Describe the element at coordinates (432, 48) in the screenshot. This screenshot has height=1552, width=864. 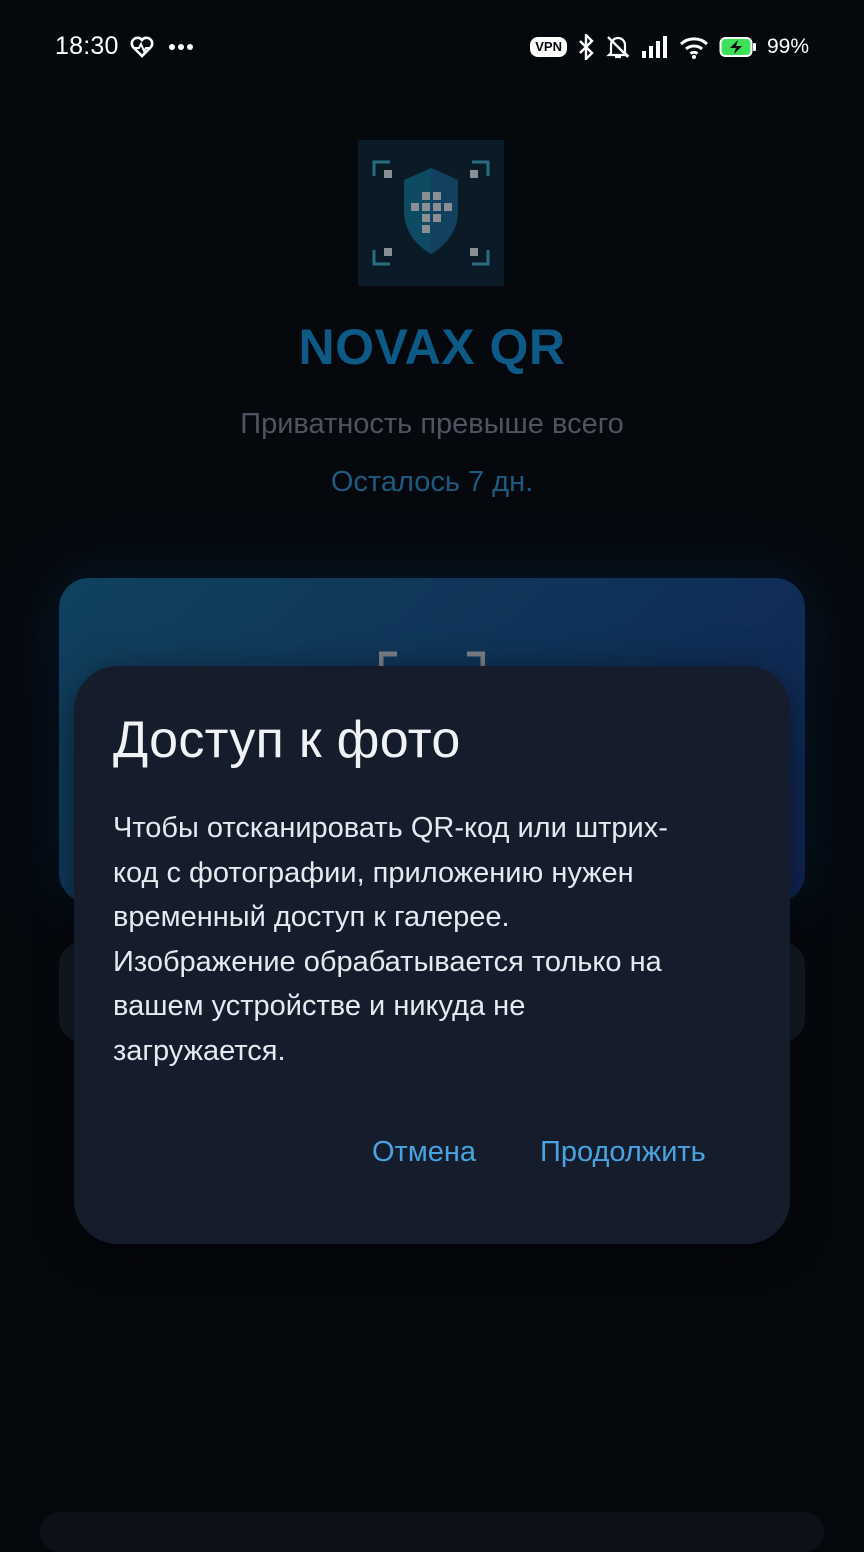
I see `status-bar: 18:30 VPN 99%` at that location.